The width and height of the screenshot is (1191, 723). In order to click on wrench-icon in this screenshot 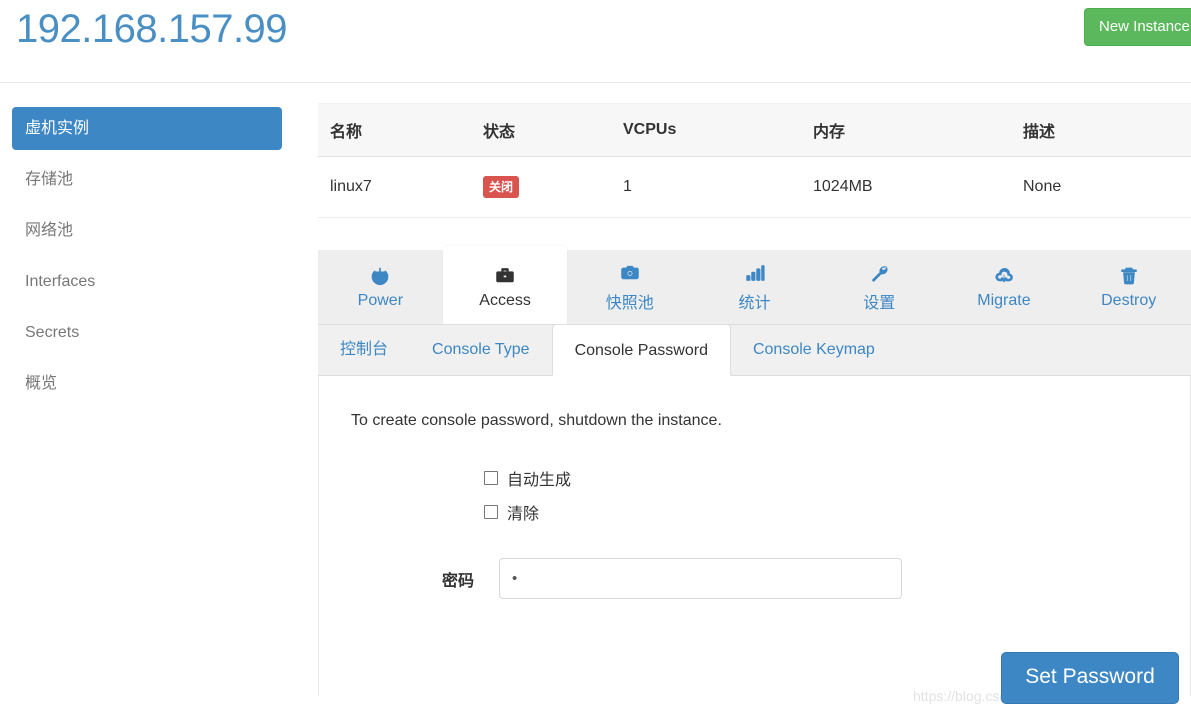, I will do `click(879, 273)`.